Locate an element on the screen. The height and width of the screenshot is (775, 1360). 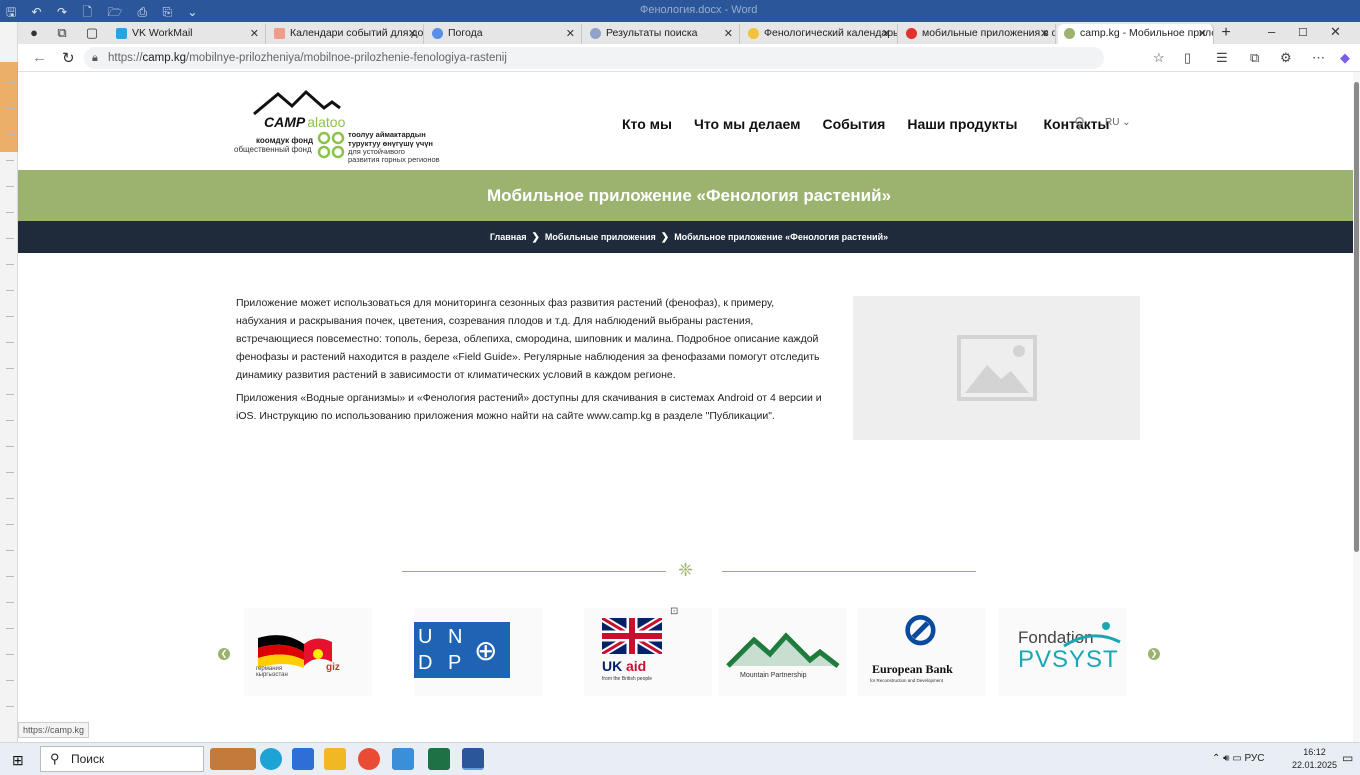
nav-about: Кто мы is located at coordinates (647, 124).